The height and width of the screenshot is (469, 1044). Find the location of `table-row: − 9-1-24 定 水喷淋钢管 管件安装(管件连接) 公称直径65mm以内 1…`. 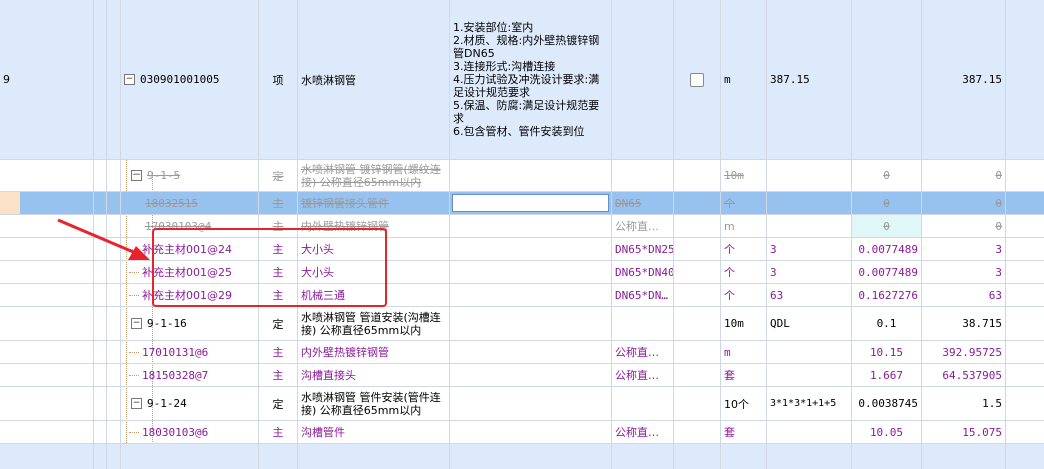

table-row: − 9-1-24 定 水喷淋钢管 管件安装(管件连接) 公称直径65mm以内 1… is located at coordinates (522, 404).